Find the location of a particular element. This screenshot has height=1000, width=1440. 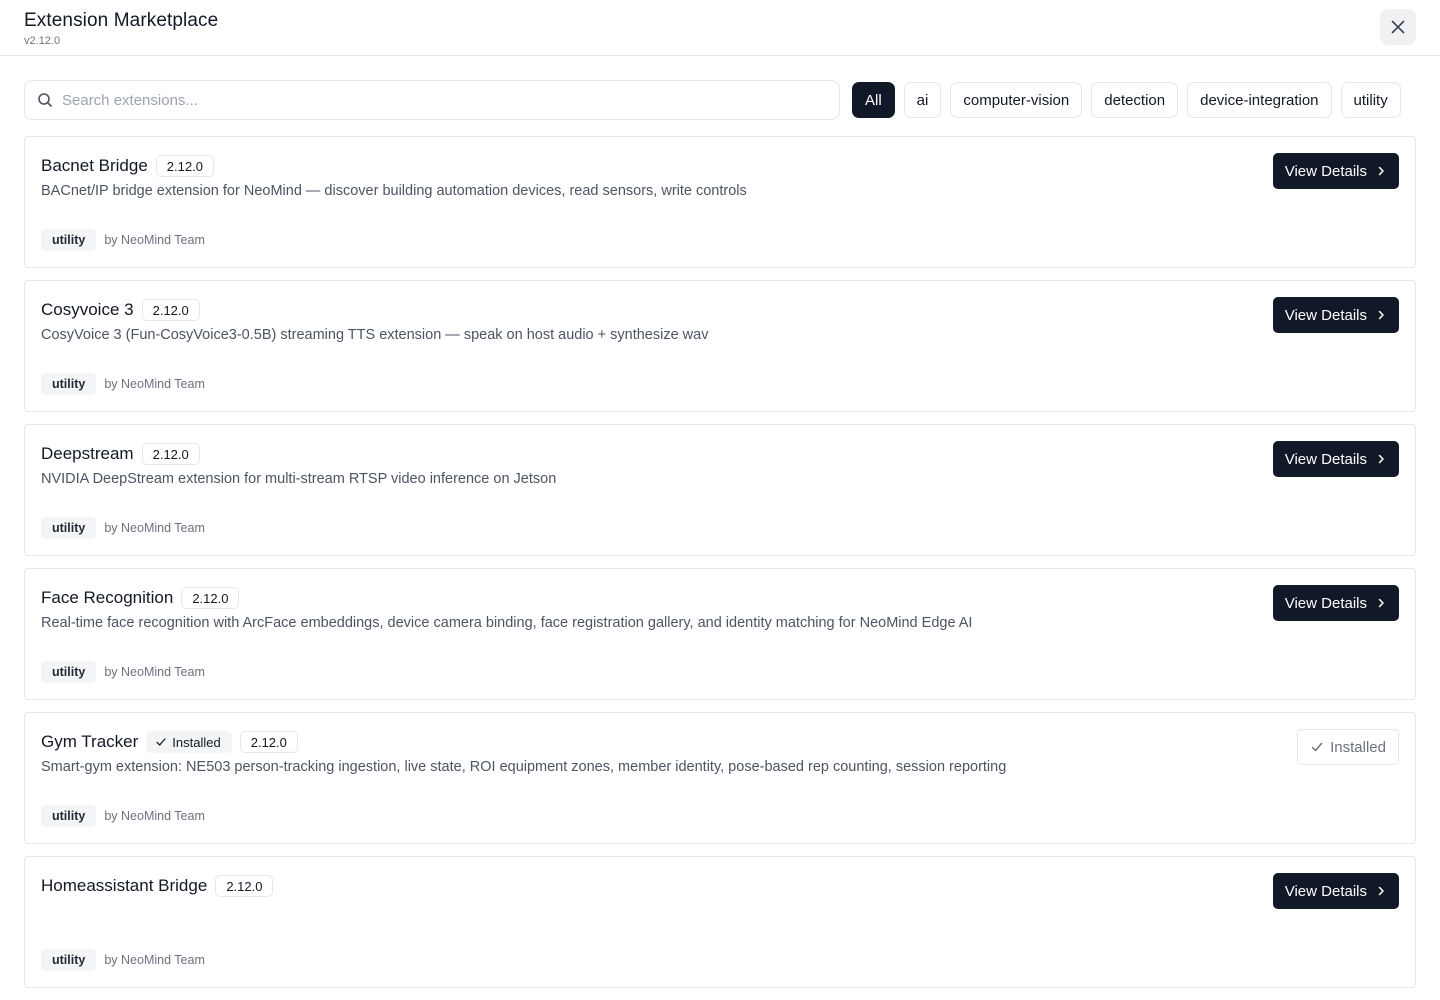

extension-name: Cosyvoice 3 is located at coordinates (87, 309).